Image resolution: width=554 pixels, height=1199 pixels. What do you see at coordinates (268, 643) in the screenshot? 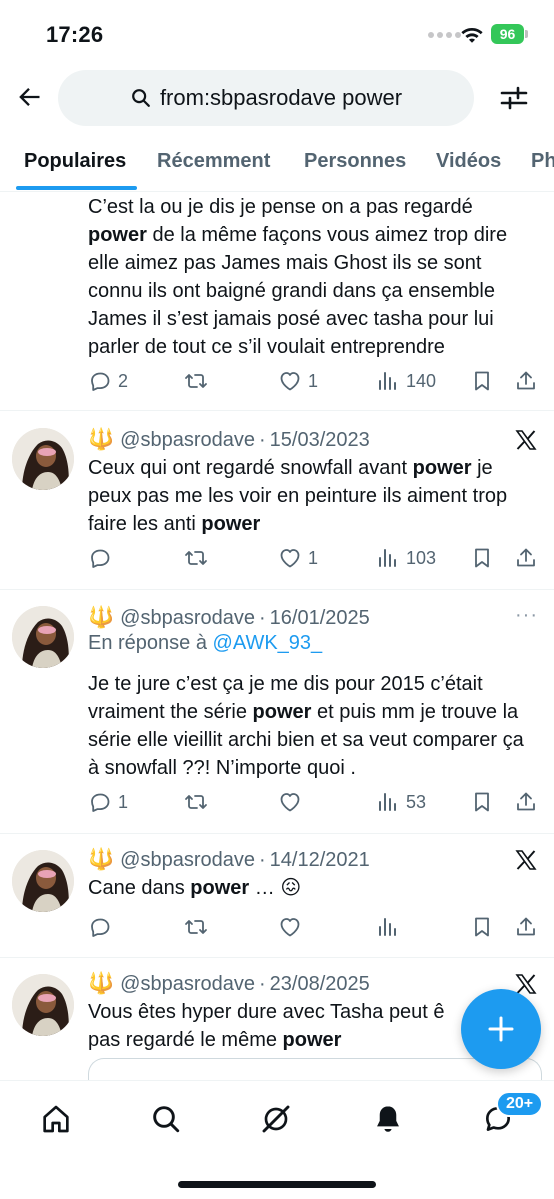
I see `reply-mention: @AWK_93_` at bounding box center [268, 643].